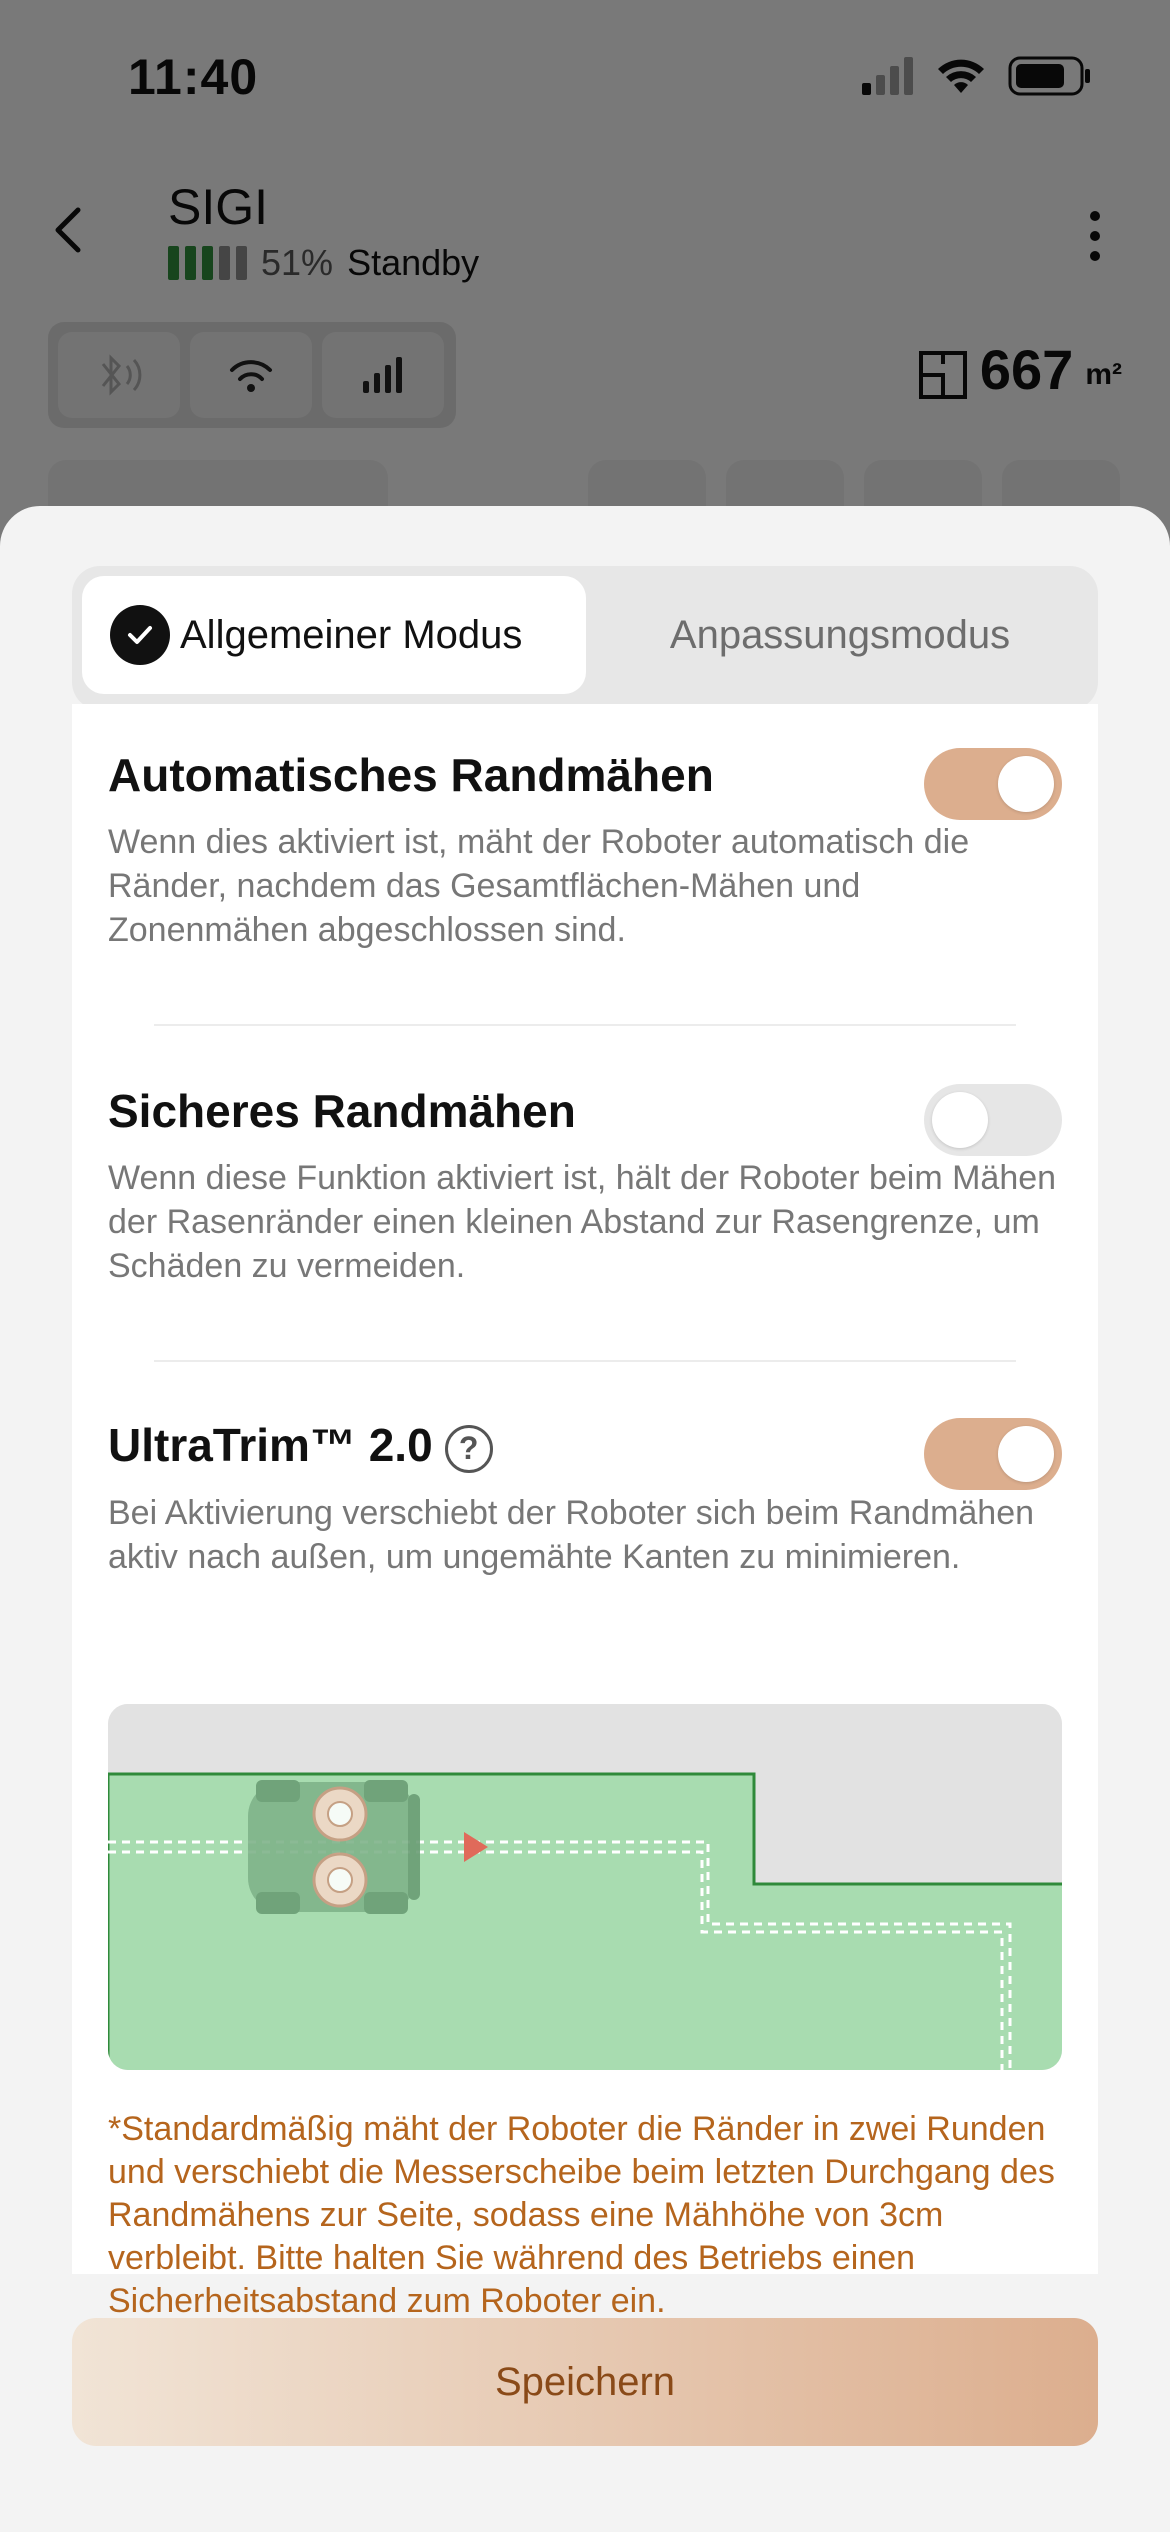 The width and height of the screenshot is (1170, 2532). I want to click on help-icon: ?, so click(468, 1448).